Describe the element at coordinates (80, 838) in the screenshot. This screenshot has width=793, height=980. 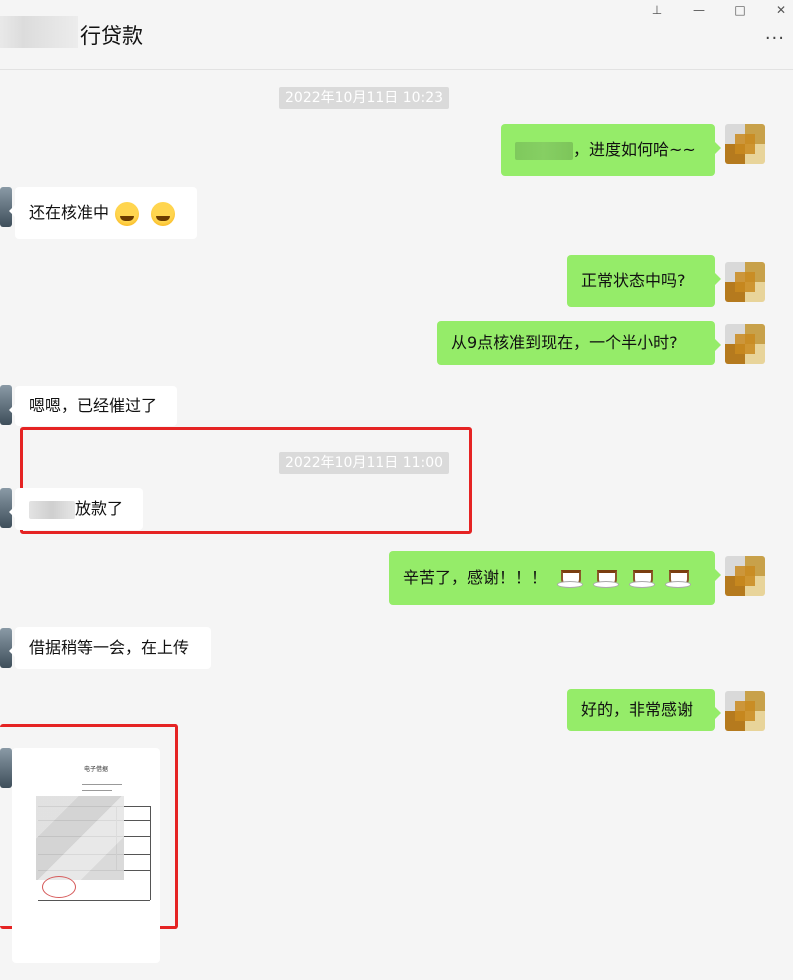
I see `redacted-document-area` at that location.